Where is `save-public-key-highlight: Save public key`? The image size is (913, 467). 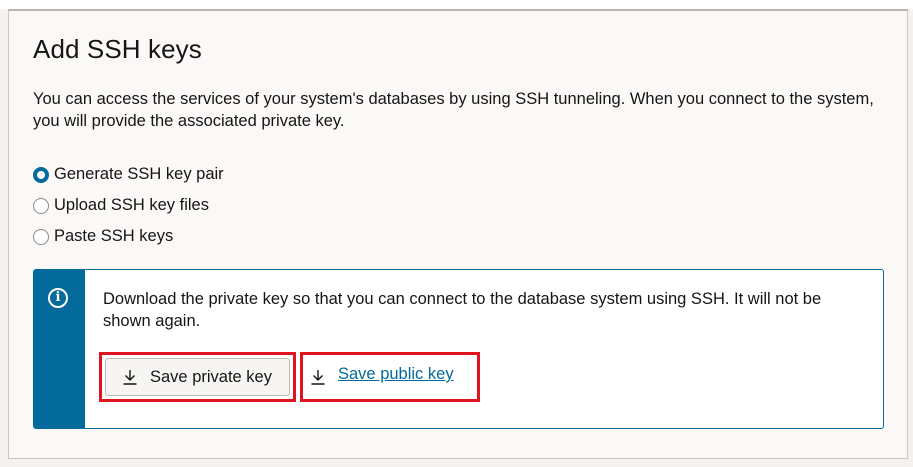
save-public-key-highlight: Save public key is located at coordinates (390, 377).